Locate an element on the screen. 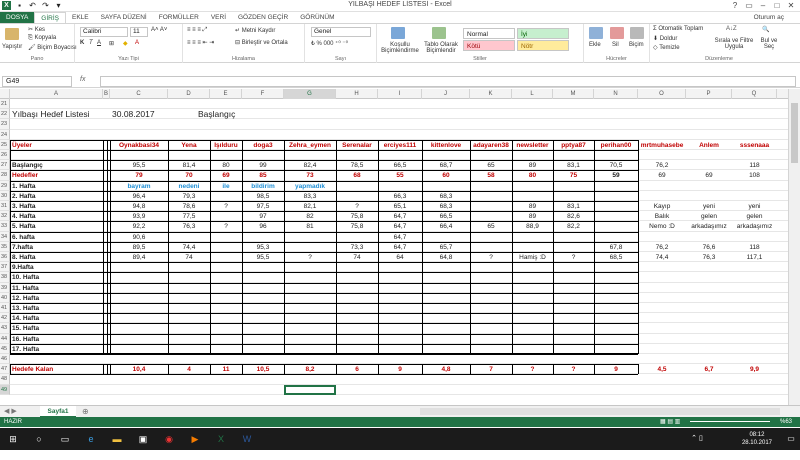 The width and height of the screenshot is (800, 460). row-header: 46 is located at coordinates (5, 359).